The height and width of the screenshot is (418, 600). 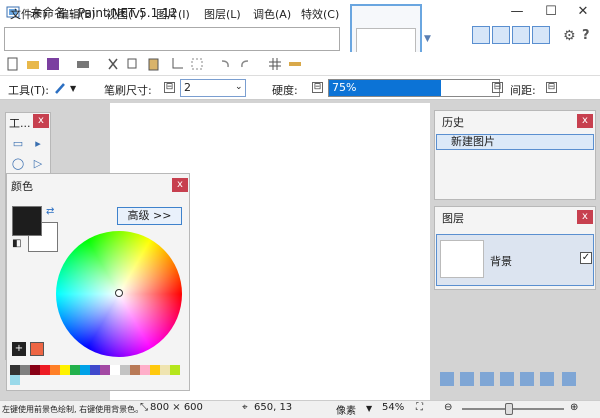 What do you see at coordinates (585, 121) in the screenshot?
I see `history-panel-close-button: x` at bounding box center [585, 121].